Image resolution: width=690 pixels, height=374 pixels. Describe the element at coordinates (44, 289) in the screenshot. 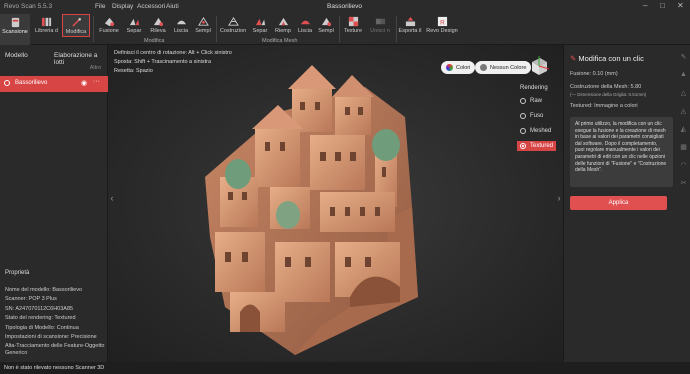

I see `property-row: Nome del modello: Bassorilievo` at that location.